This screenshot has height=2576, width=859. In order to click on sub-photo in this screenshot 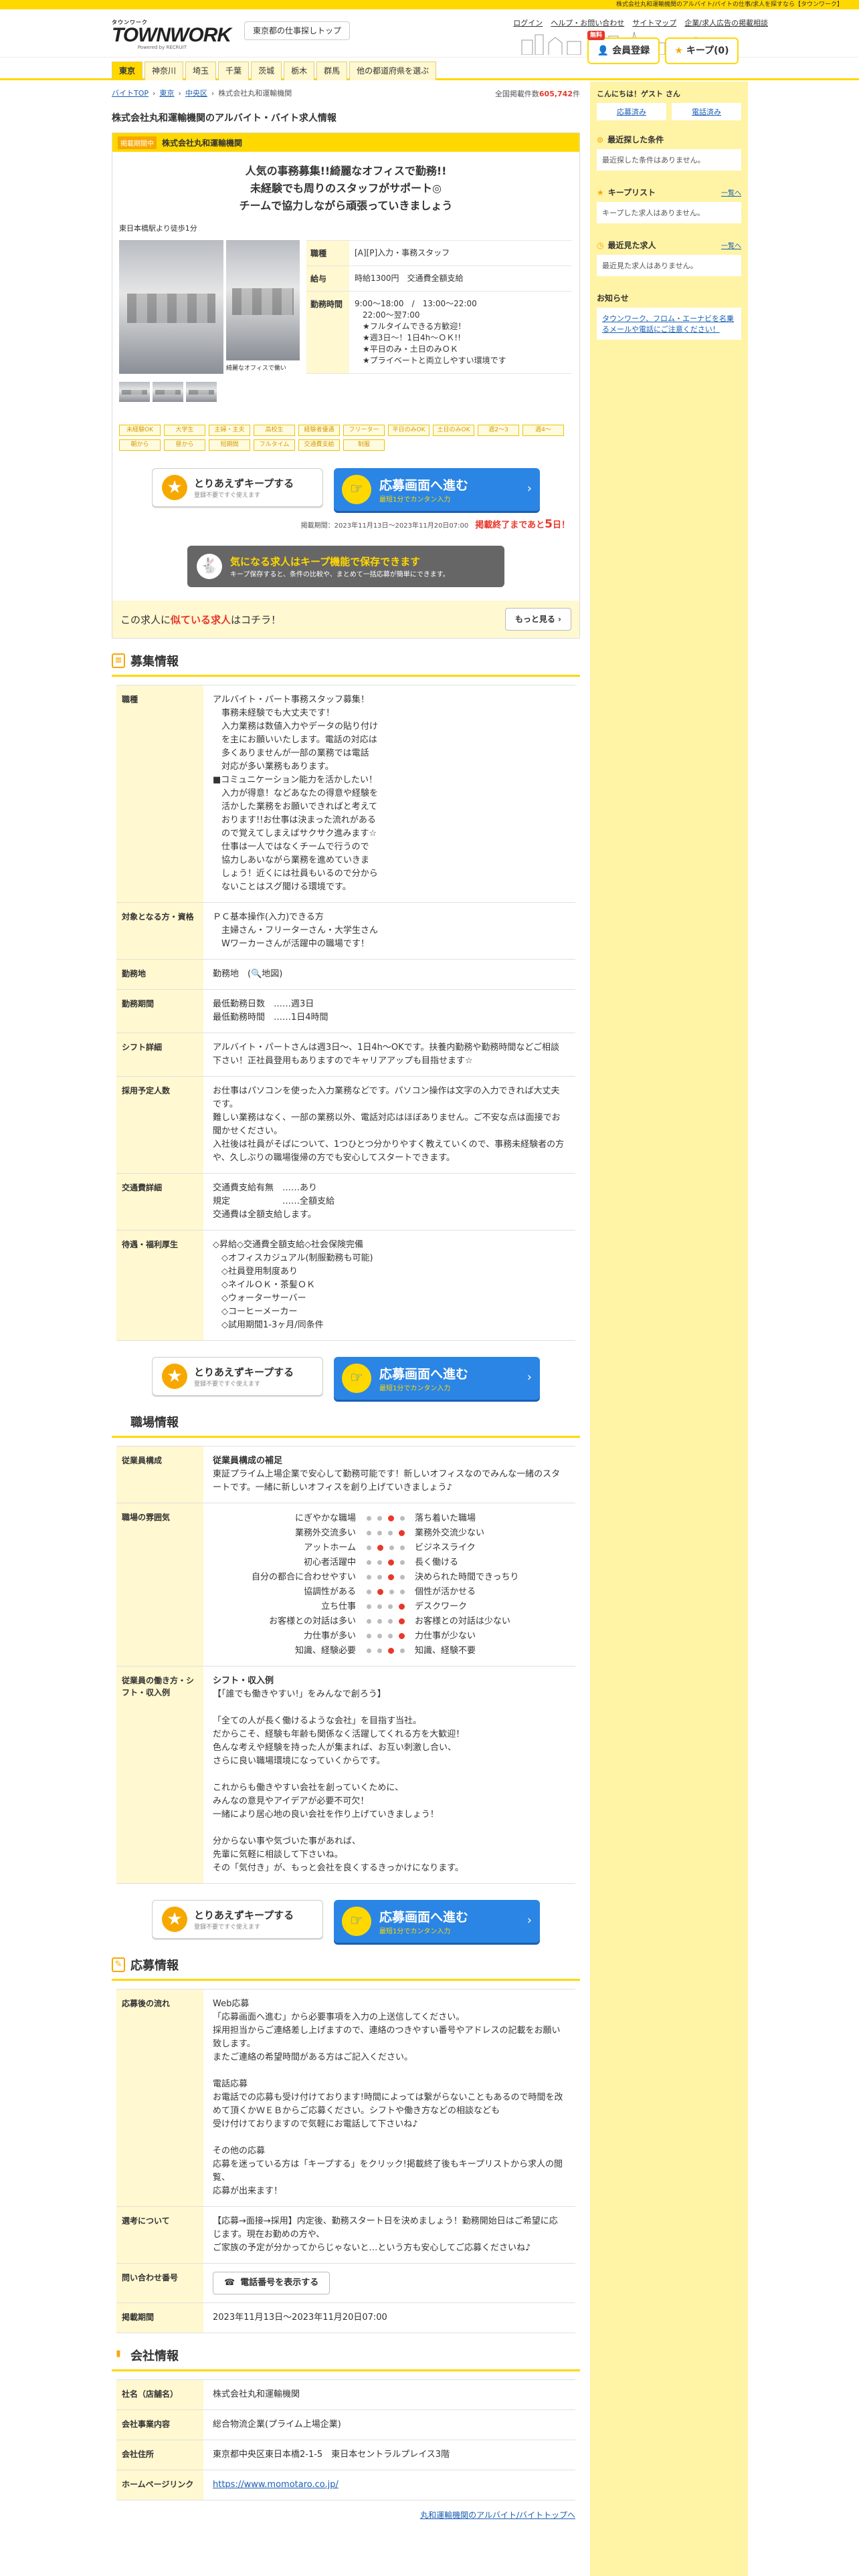, I will do `click(263, 300)`.